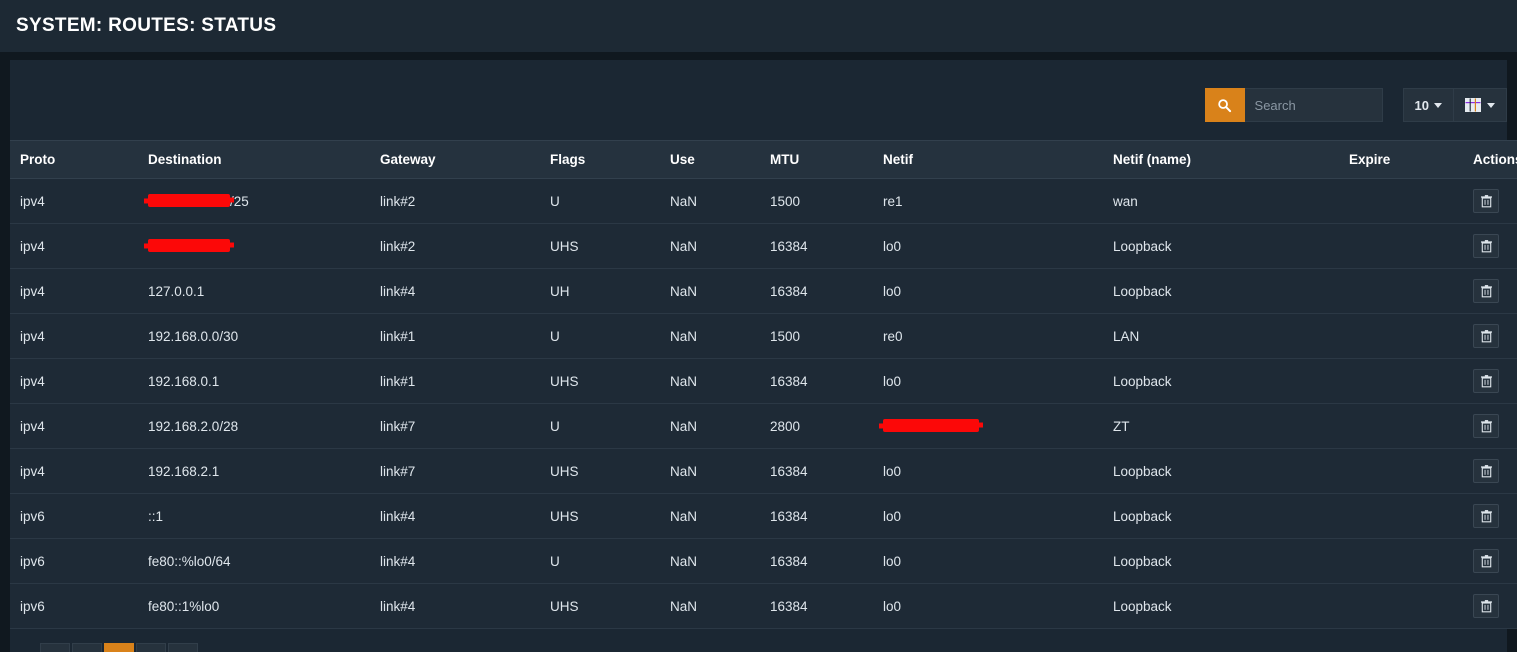 The image size is (1517, 652). What do you see at coordinates (1221, 336) in the screenshot?
I see `cell-netif-name: LAN` at bounding box center [1221, 336].